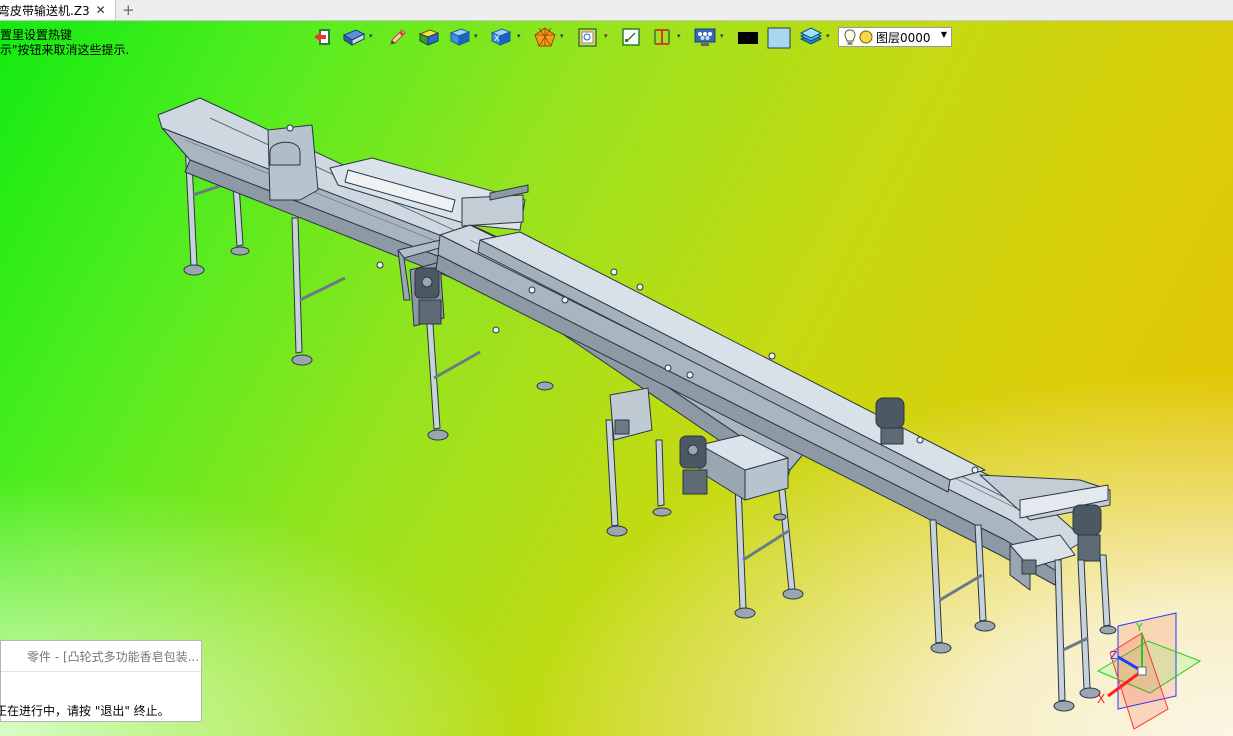  What do you see at coordinates (398, 37) in the screenshot?
I see `pen-icon` at bounding box center [398, 37].